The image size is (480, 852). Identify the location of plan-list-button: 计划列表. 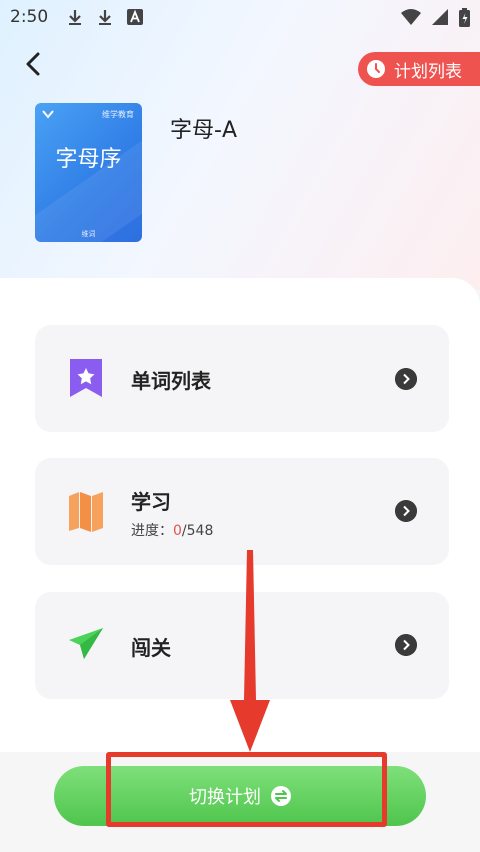
(419, 69).